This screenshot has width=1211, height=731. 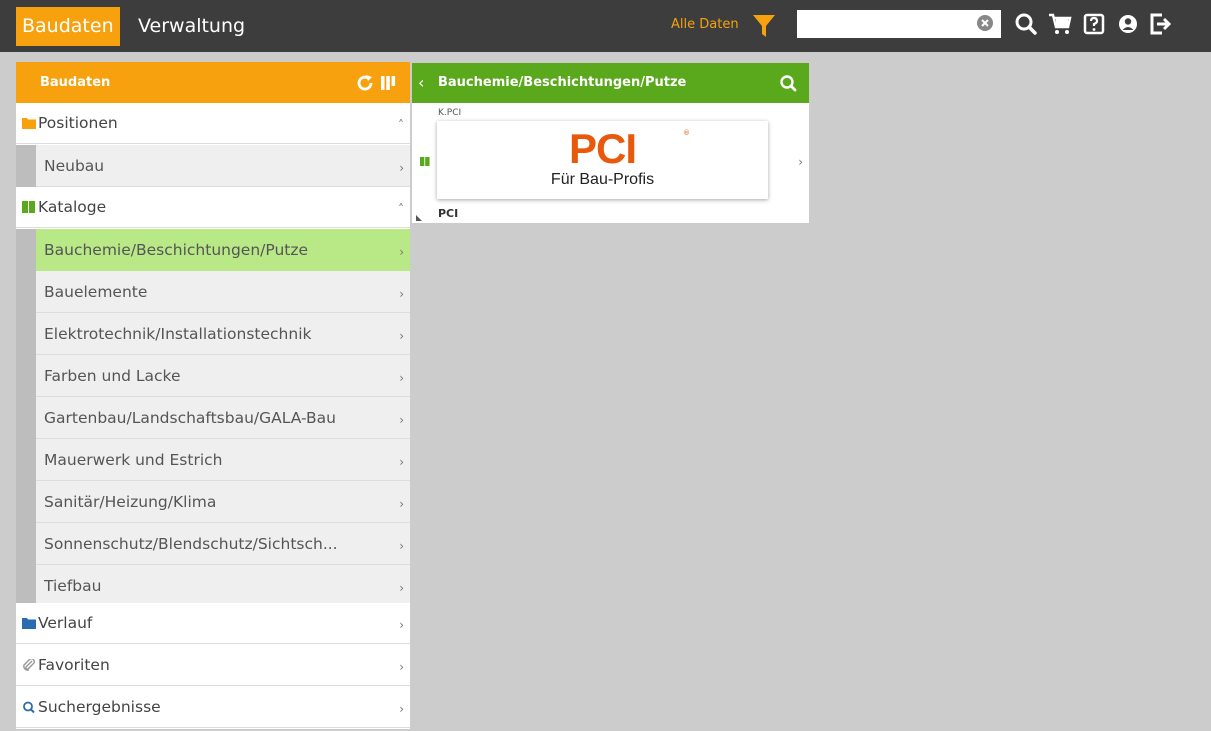 I want to click on filter-label: Alle Daten, so click(x=705, y=25).